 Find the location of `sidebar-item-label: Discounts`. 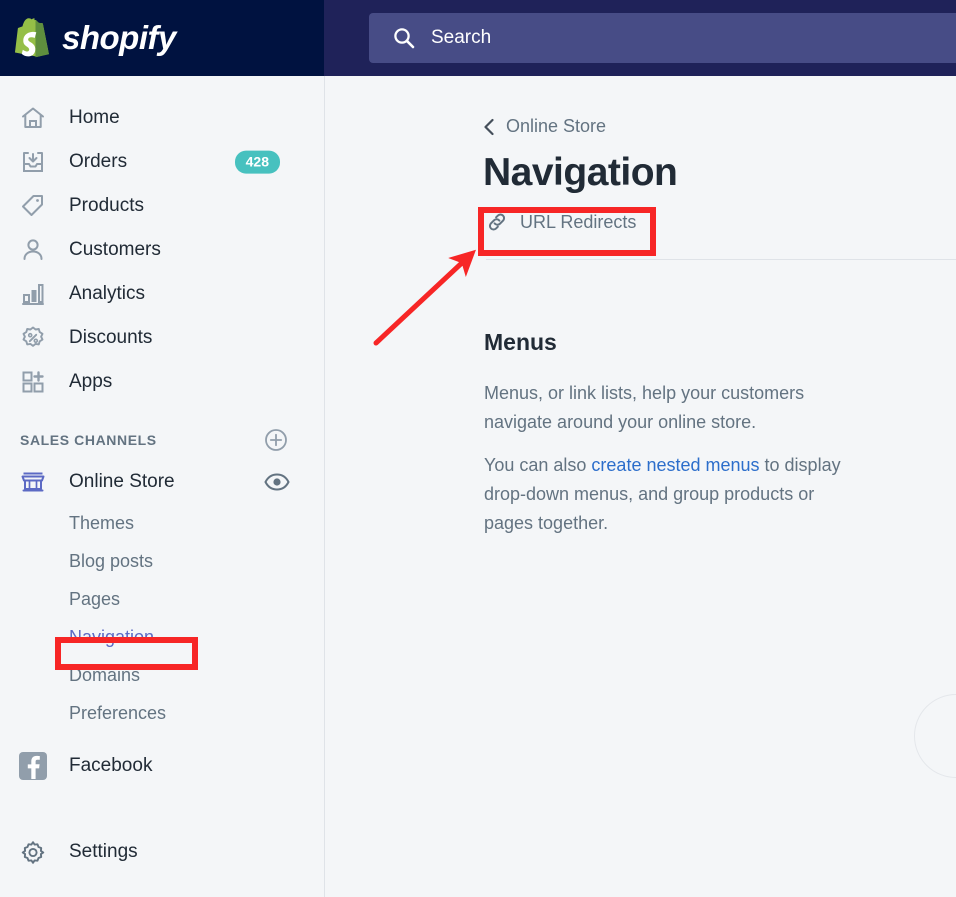

sidebar-item-label: Discounts is located at coordinates (111, 337).